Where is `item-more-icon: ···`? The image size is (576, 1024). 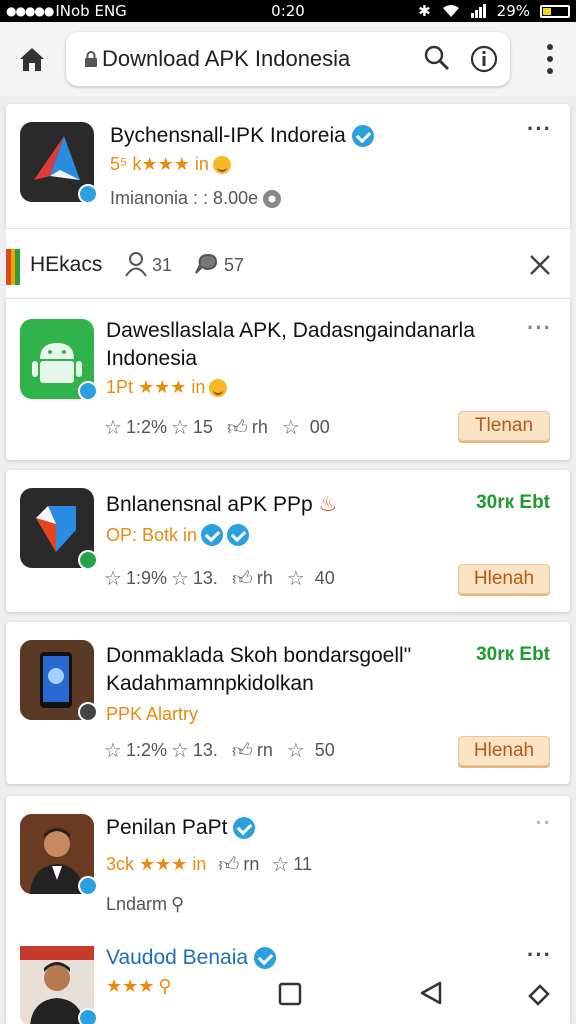 item-more-icon: ··· is located at coordinates (539, 328).